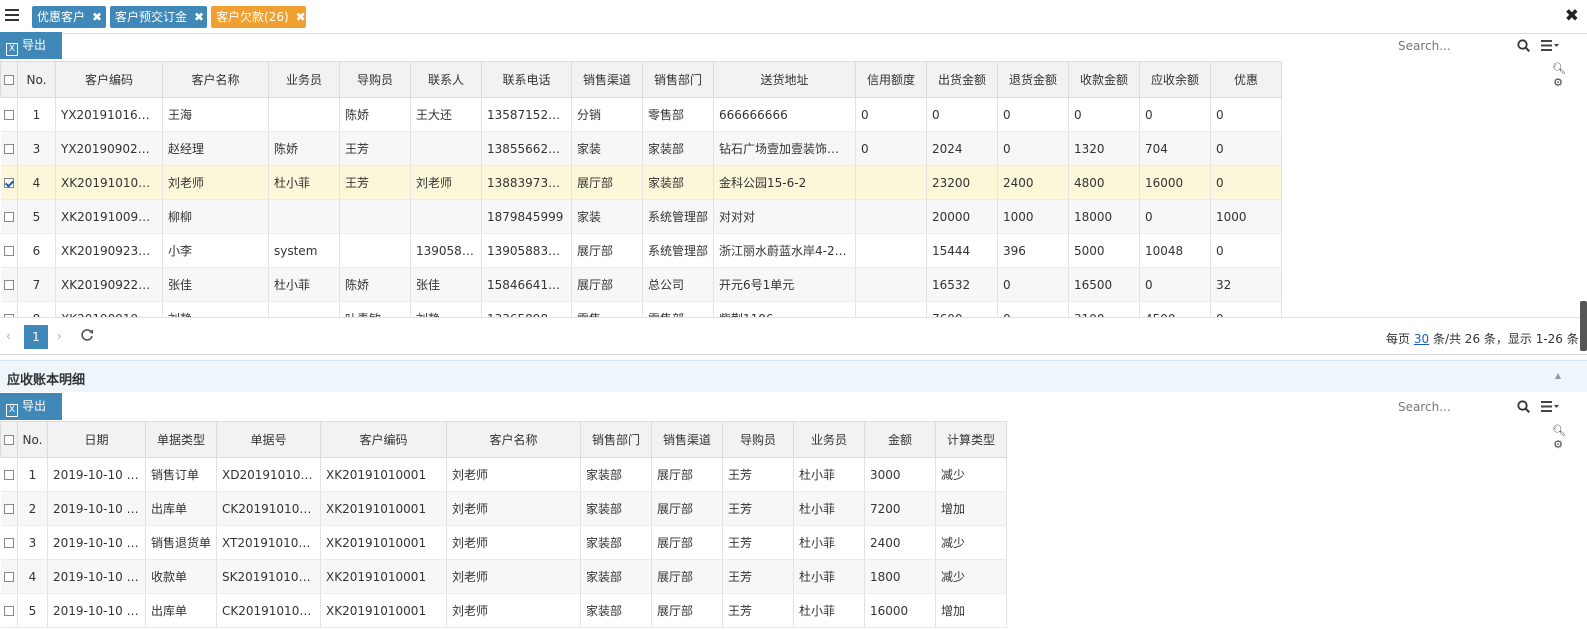 The image size is (1587, 630). I want to click on column-header: 单据号, so click(268, 439).